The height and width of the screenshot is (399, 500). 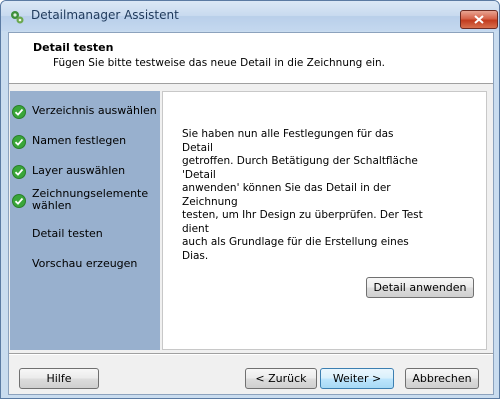 What do you see at coordinates (442, 378) in the screenshot?
I see `cancel-button: Abbrechen` at bounding box center [442, 378].